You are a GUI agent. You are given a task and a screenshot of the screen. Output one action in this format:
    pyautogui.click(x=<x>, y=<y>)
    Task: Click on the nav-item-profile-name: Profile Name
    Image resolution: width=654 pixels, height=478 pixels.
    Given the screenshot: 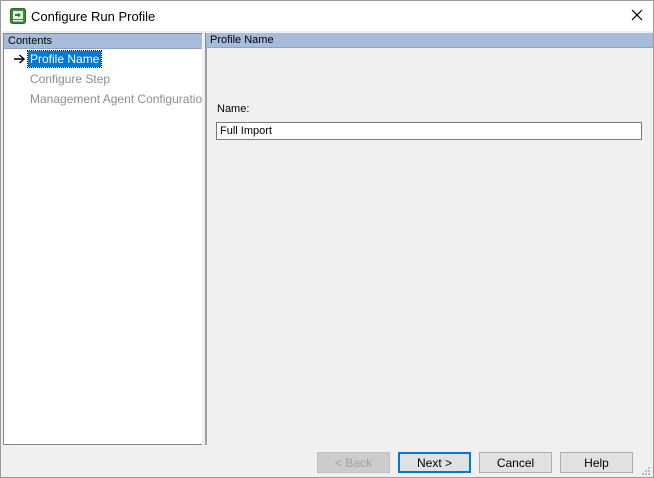 What is the action you would take?
    pyautogui.click(x=64, y=59)
    